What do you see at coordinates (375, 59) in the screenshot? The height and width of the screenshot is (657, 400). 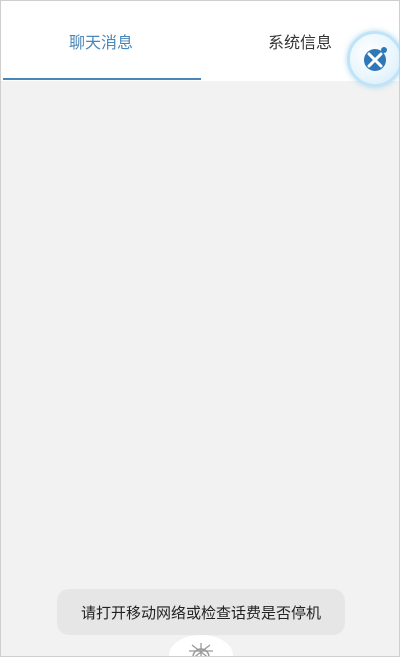 I see `dot-cross-icon` at bounding box center [375, 59].